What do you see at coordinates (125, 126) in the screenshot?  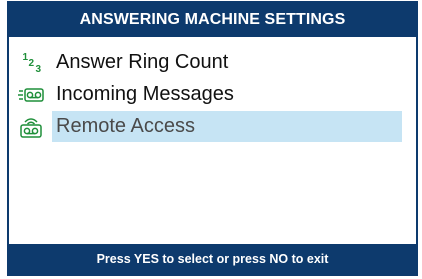 I see `menu-item-label: Remote Access` at bounding box center [125, 126].